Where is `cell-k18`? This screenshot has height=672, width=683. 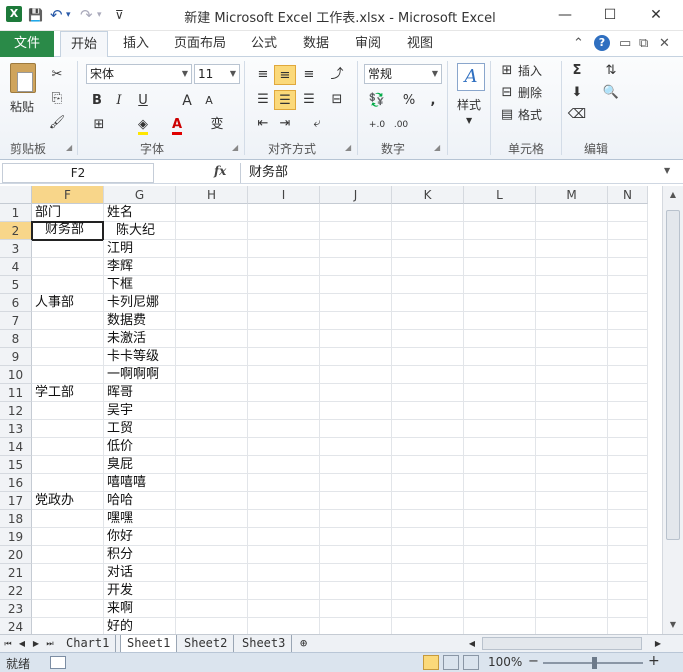 cell-k18 is located at coordinates (428, 519).